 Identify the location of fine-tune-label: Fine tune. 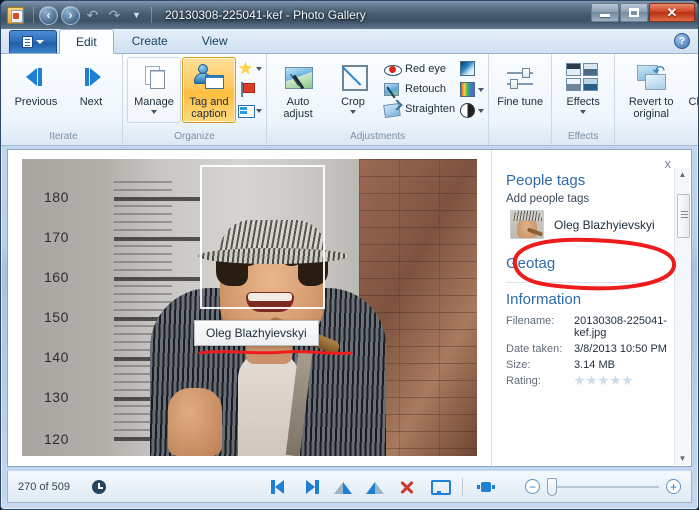
(520, 102).